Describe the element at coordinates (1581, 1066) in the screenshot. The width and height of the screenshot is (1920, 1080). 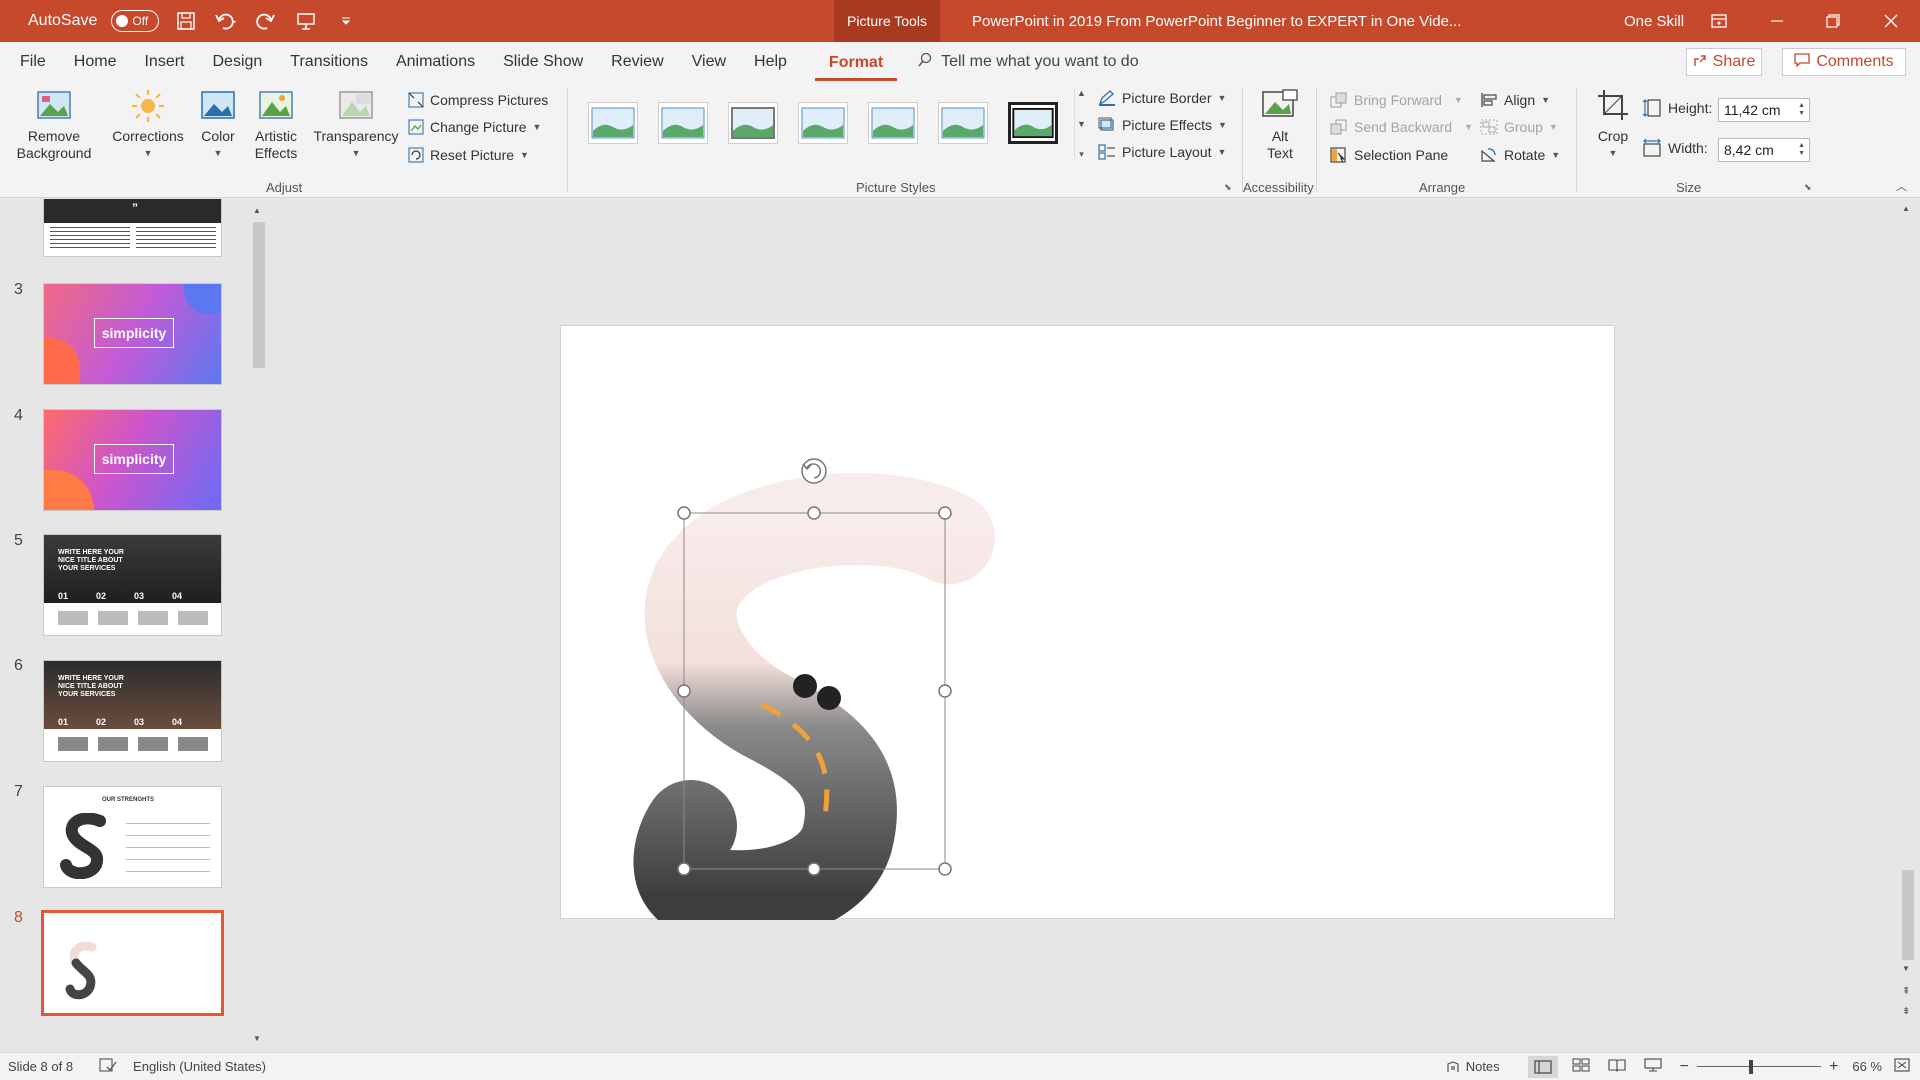
I see `slide-sorter-icon` at that location.